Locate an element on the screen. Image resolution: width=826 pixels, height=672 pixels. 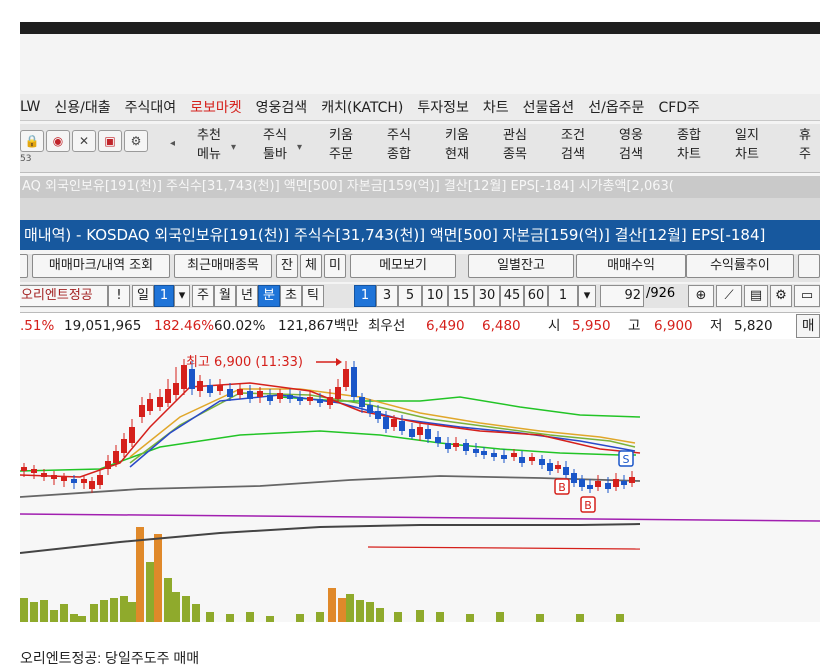
window-option-icon: ▭ is located at coordinates (807, 296).